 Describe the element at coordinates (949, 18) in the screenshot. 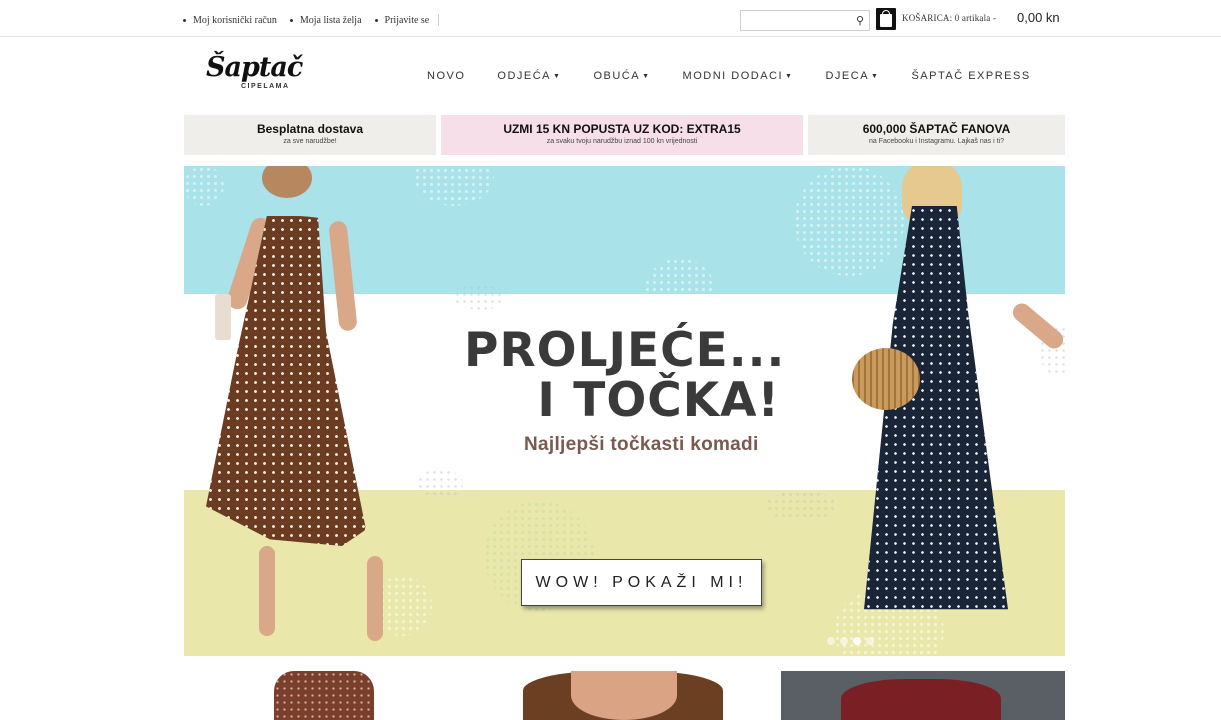

I see `cart-label: KOŠARICA: 0 artikala -` at that location.